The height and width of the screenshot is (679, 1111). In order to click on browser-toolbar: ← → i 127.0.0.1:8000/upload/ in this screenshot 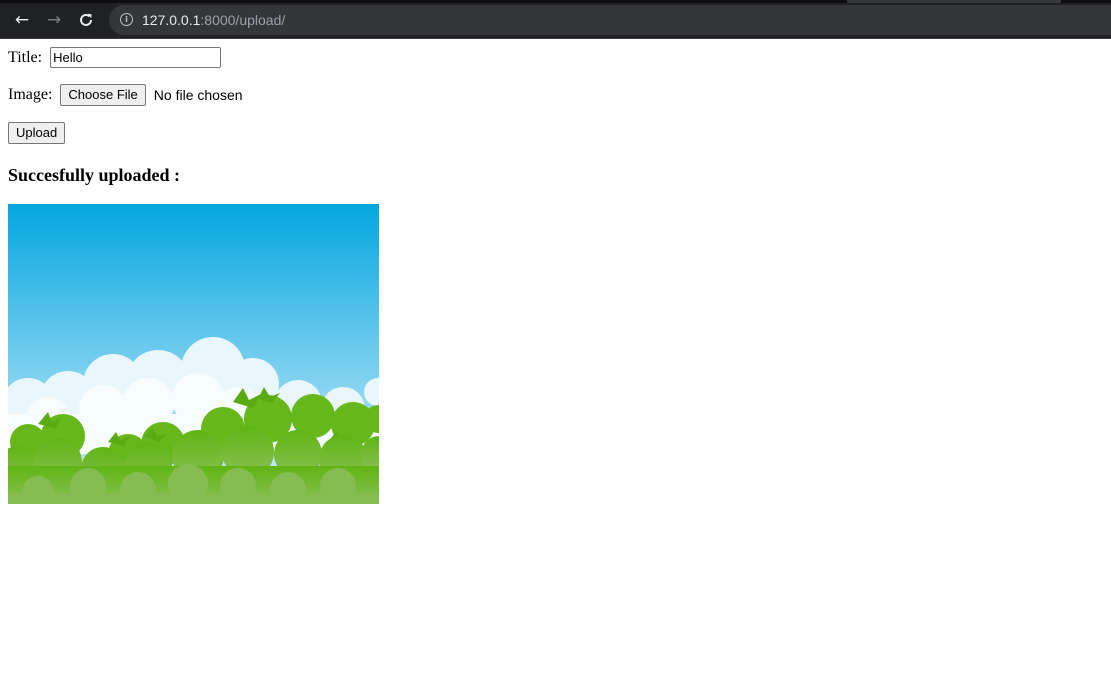, I will do `click(555, 19)`.